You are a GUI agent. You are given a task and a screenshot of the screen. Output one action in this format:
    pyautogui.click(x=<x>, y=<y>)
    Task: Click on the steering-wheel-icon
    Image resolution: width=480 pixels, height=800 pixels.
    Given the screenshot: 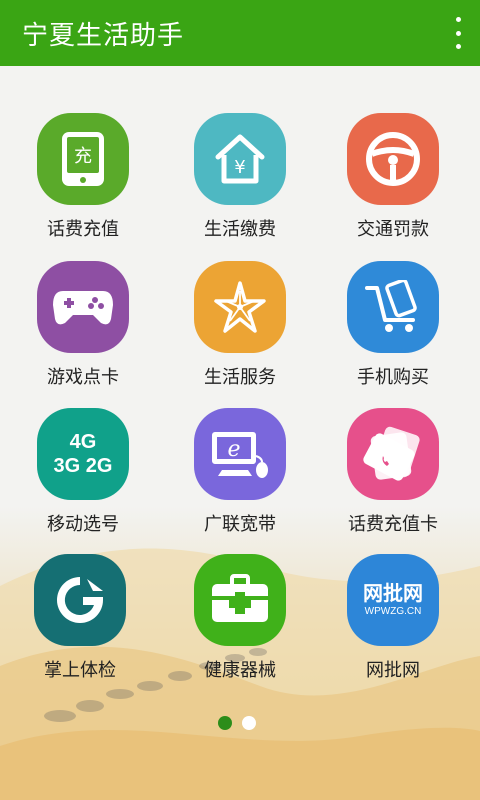 What is the action you would take?
    pyautogui.click(x=393, y=159)
    